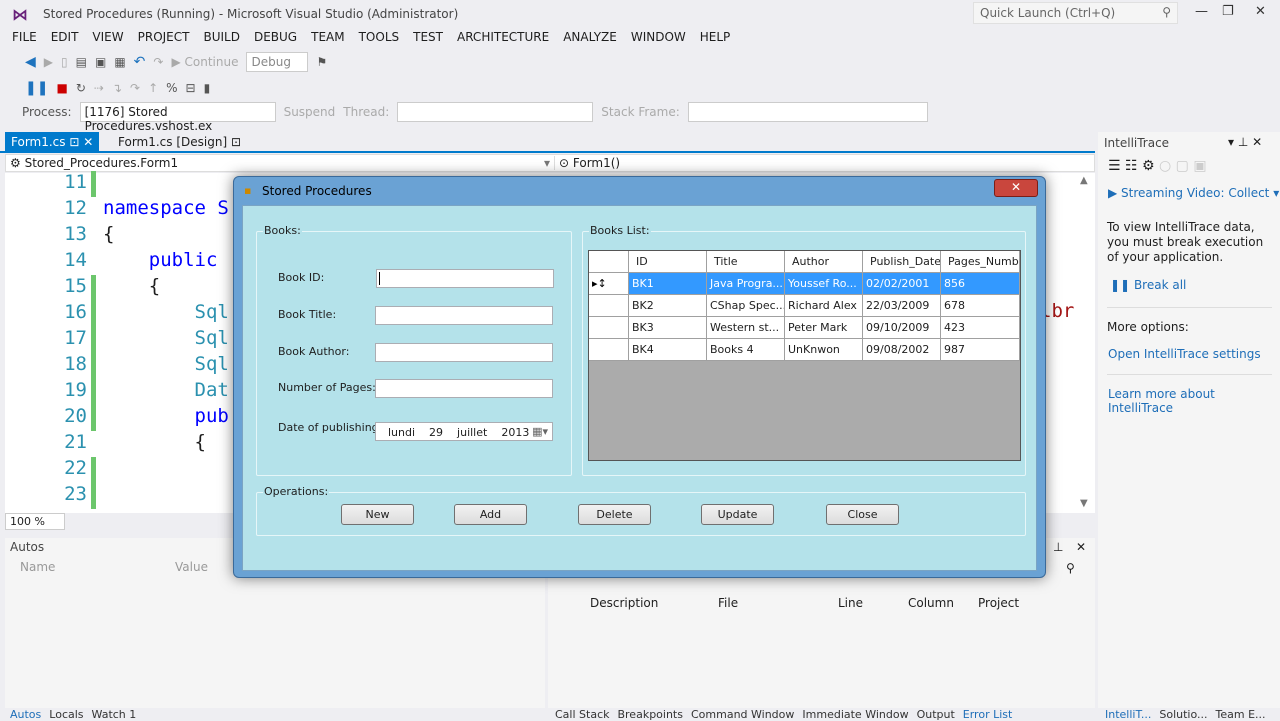 The width and height of the screenshot is (1280, 721). I want to click on forward-icon: ▶, so click(48, 62).